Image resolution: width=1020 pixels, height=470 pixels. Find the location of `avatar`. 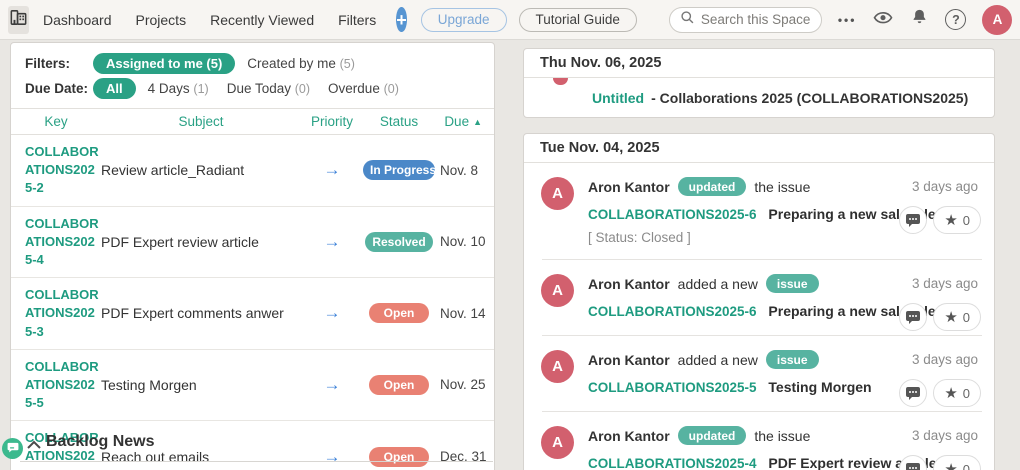

avatar is located at coordinates (560, 81).